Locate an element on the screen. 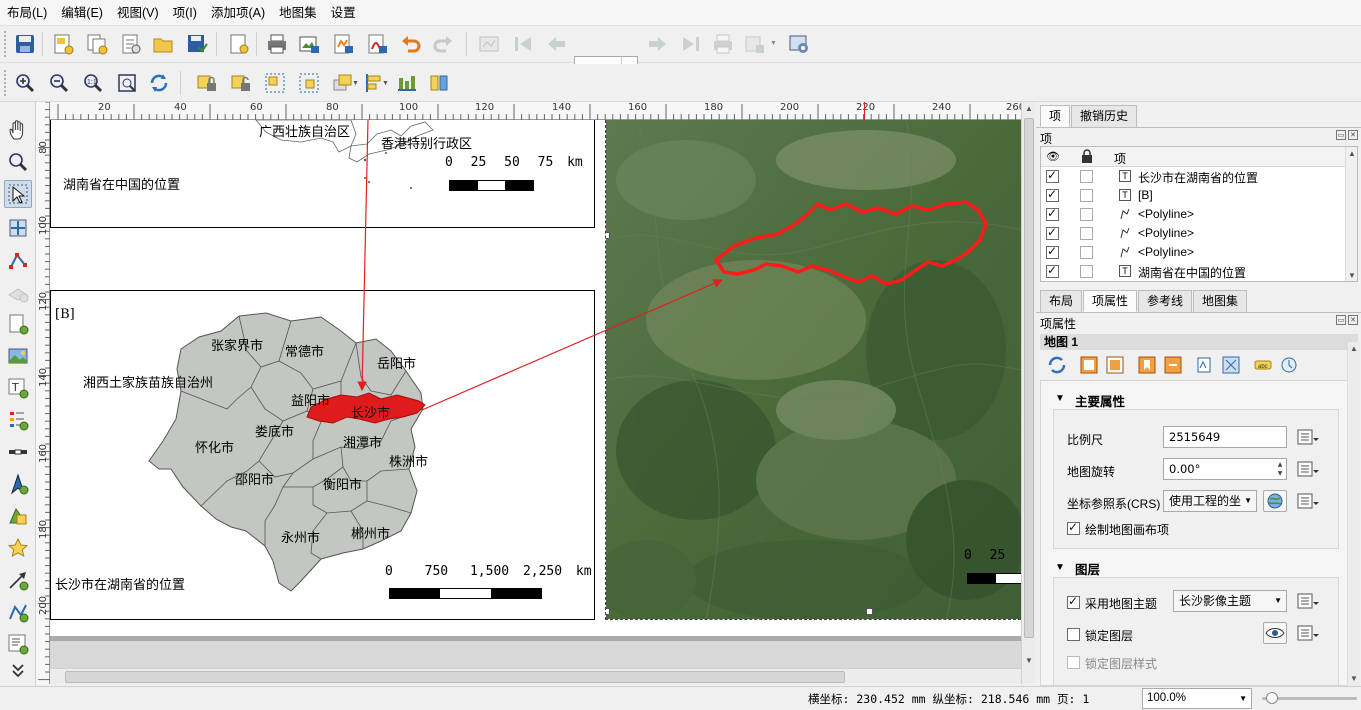 This screenshot has width=1361, height=710. export-image-icon is located at coordinates (309, 44).